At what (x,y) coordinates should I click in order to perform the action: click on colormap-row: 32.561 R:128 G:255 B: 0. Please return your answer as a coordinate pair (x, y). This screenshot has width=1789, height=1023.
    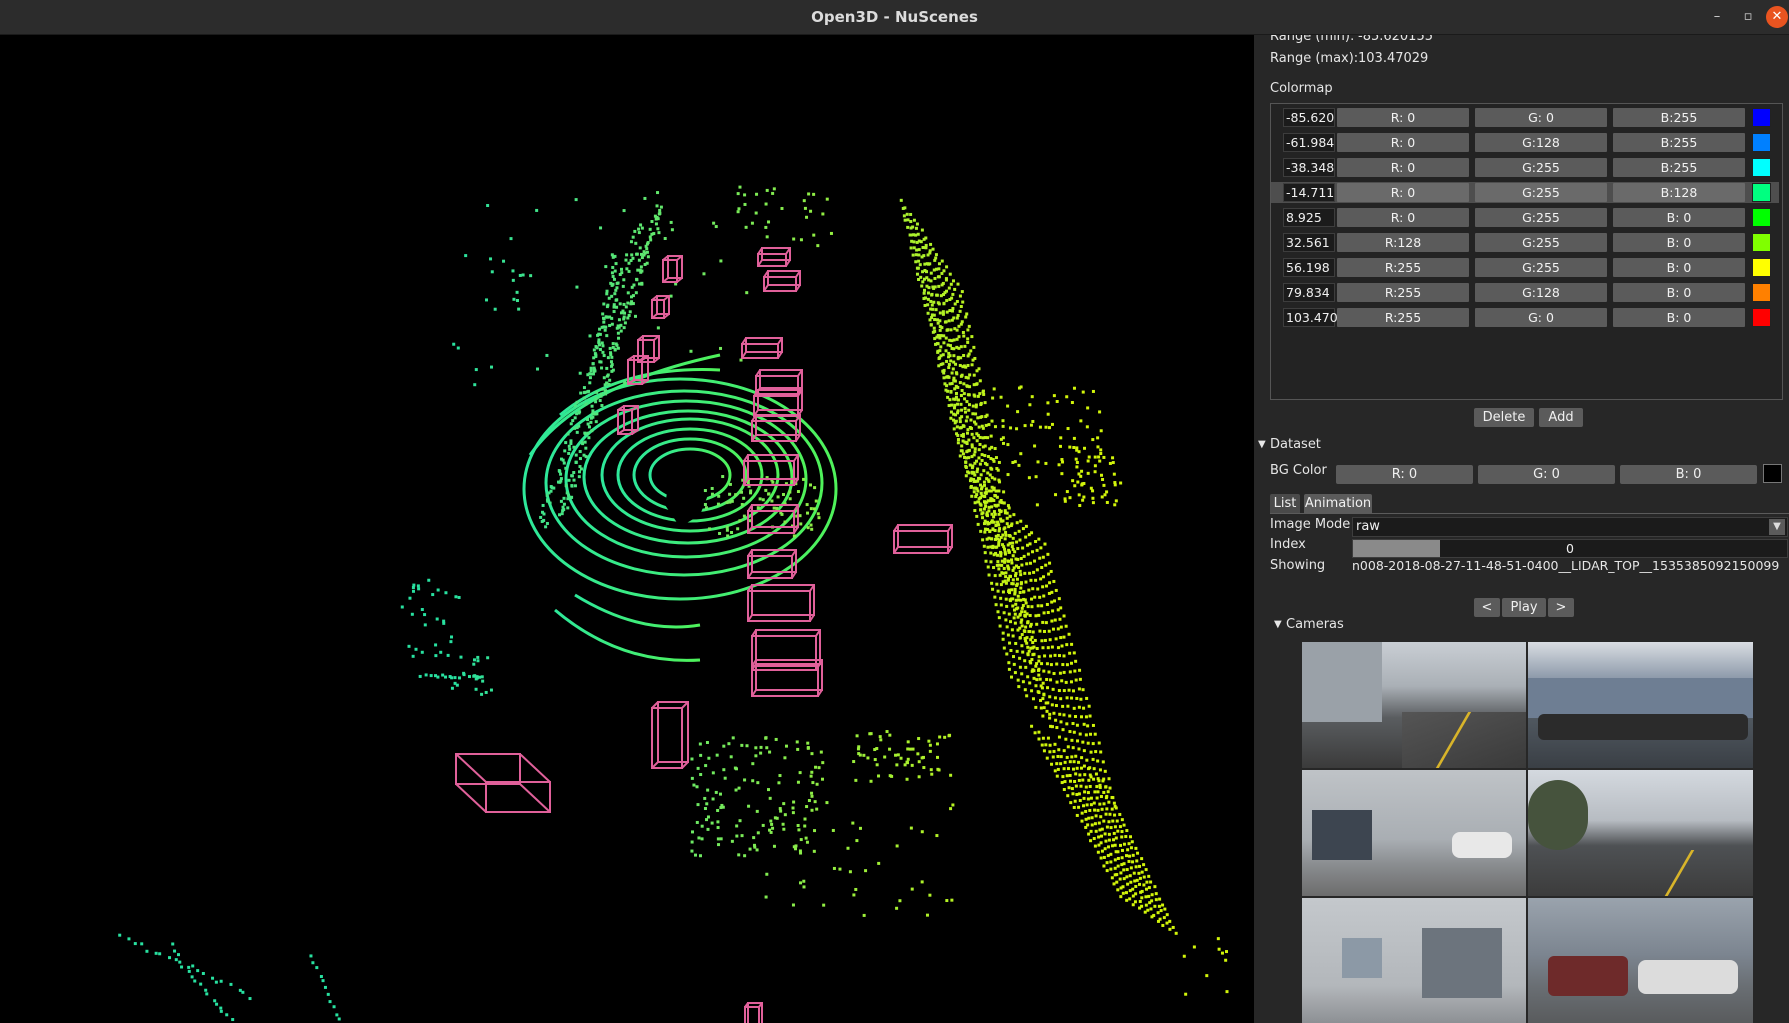
    Looking at the image, I should click on (1531, 242).